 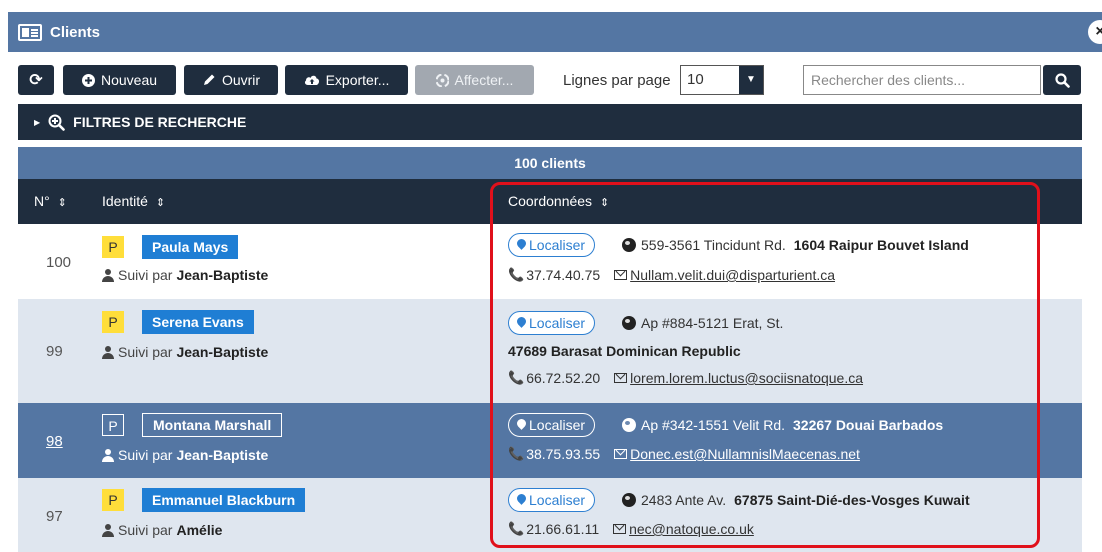 I want to click on client-count: 100 clients, so click(x=550, y=163).